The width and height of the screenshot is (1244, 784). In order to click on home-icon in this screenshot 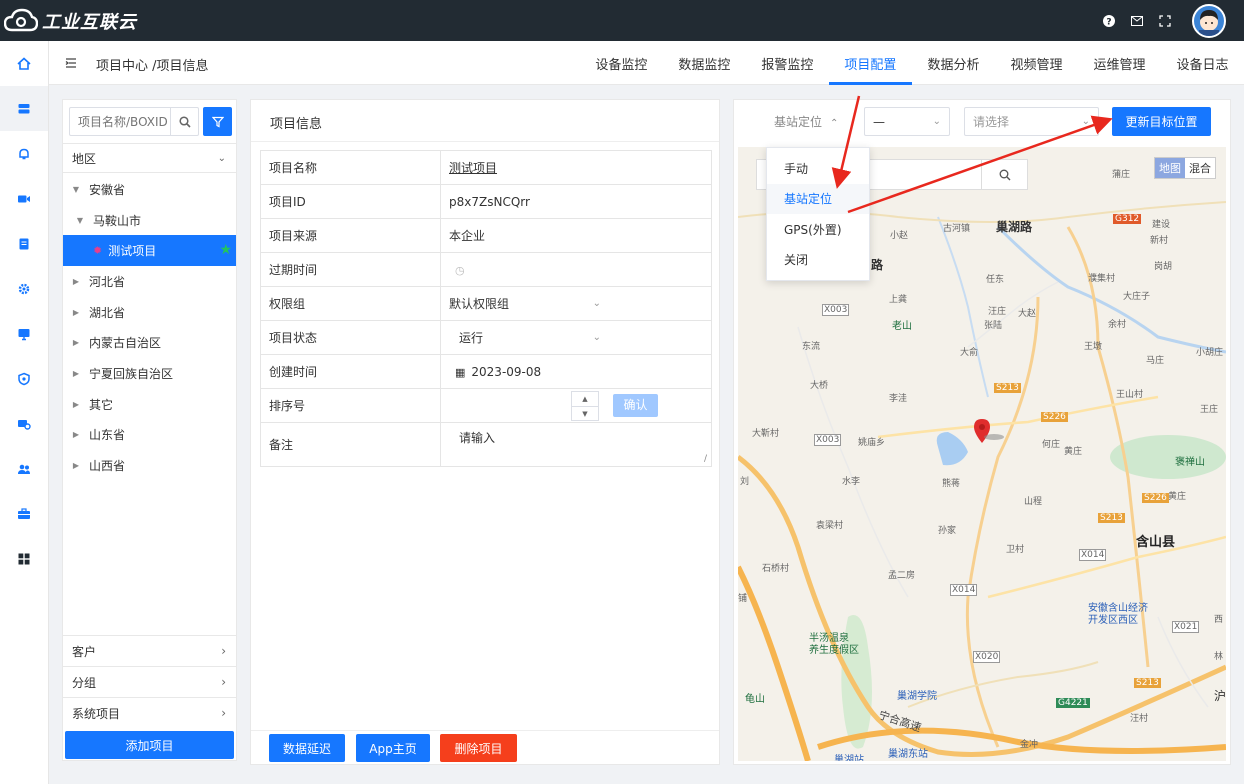, I will do `click(24, 63)`.